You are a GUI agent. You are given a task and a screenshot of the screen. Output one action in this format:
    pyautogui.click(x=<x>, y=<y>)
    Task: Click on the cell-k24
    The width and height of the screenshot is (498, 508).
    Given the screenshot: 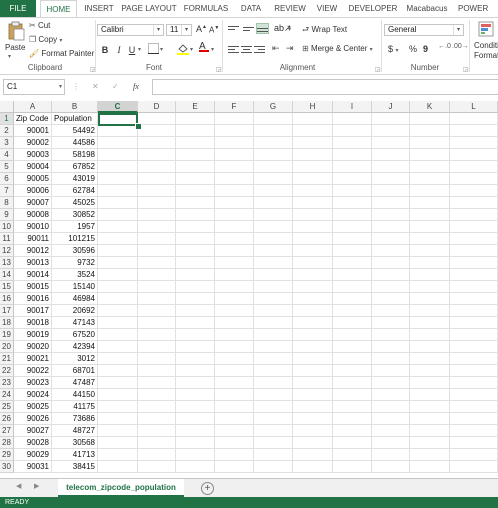 What is the action you would take?
    pyautogui.click(x=430, y=395)
    